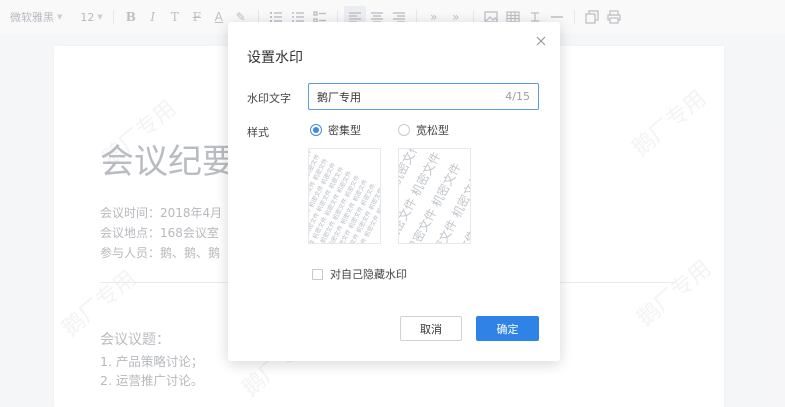 Image resolution: width=785 pixels, height=407 pixels. I want to click on style-option-label: 宽松型, so click(432, 130).